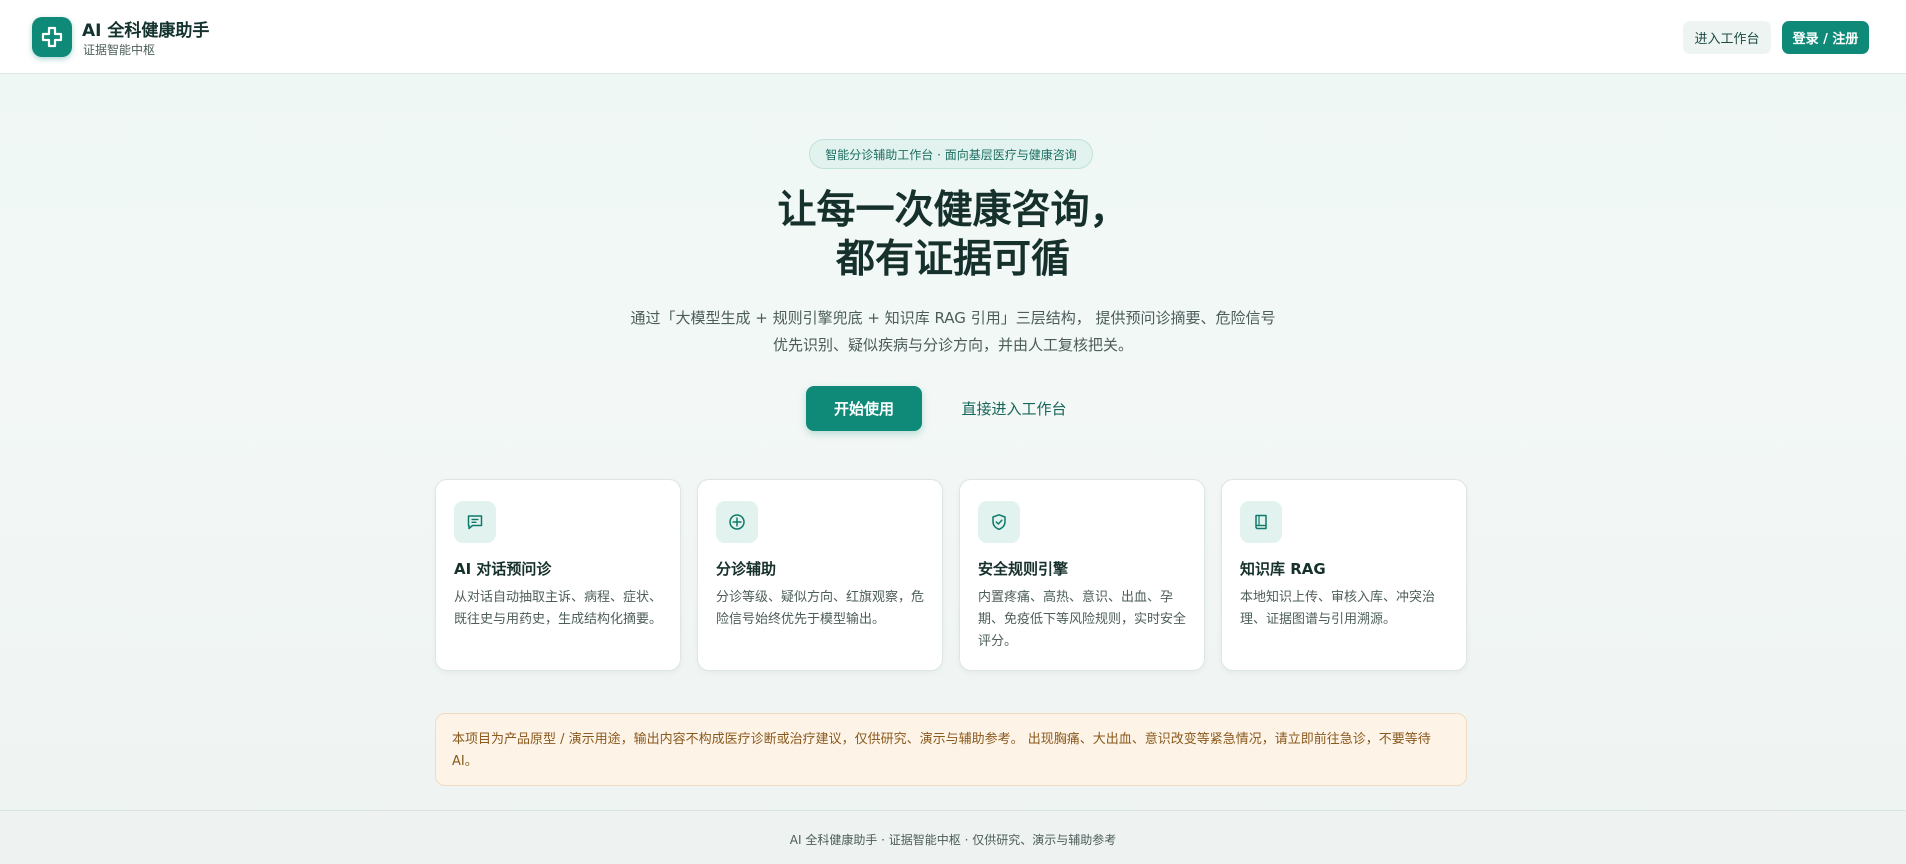 The image size is (1906, 864). I want to click on hero-title-line2: 都有证据可循, so click(952, 259).